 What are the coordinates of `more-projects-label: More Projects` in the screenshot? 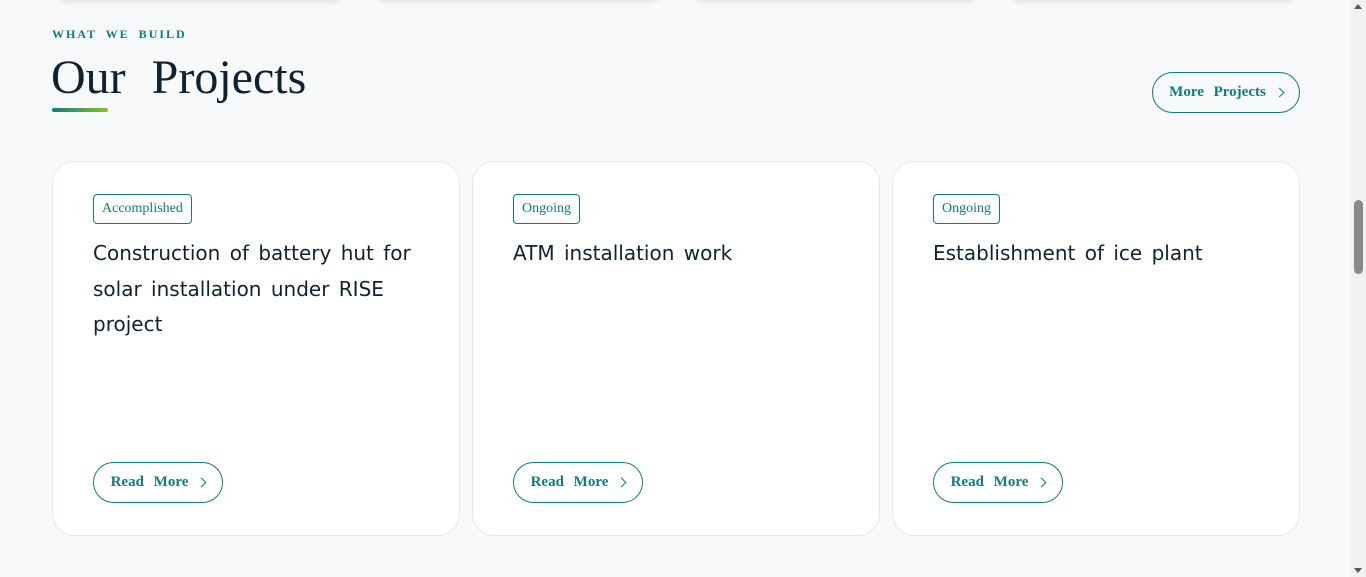 It's located at (1217, 92).